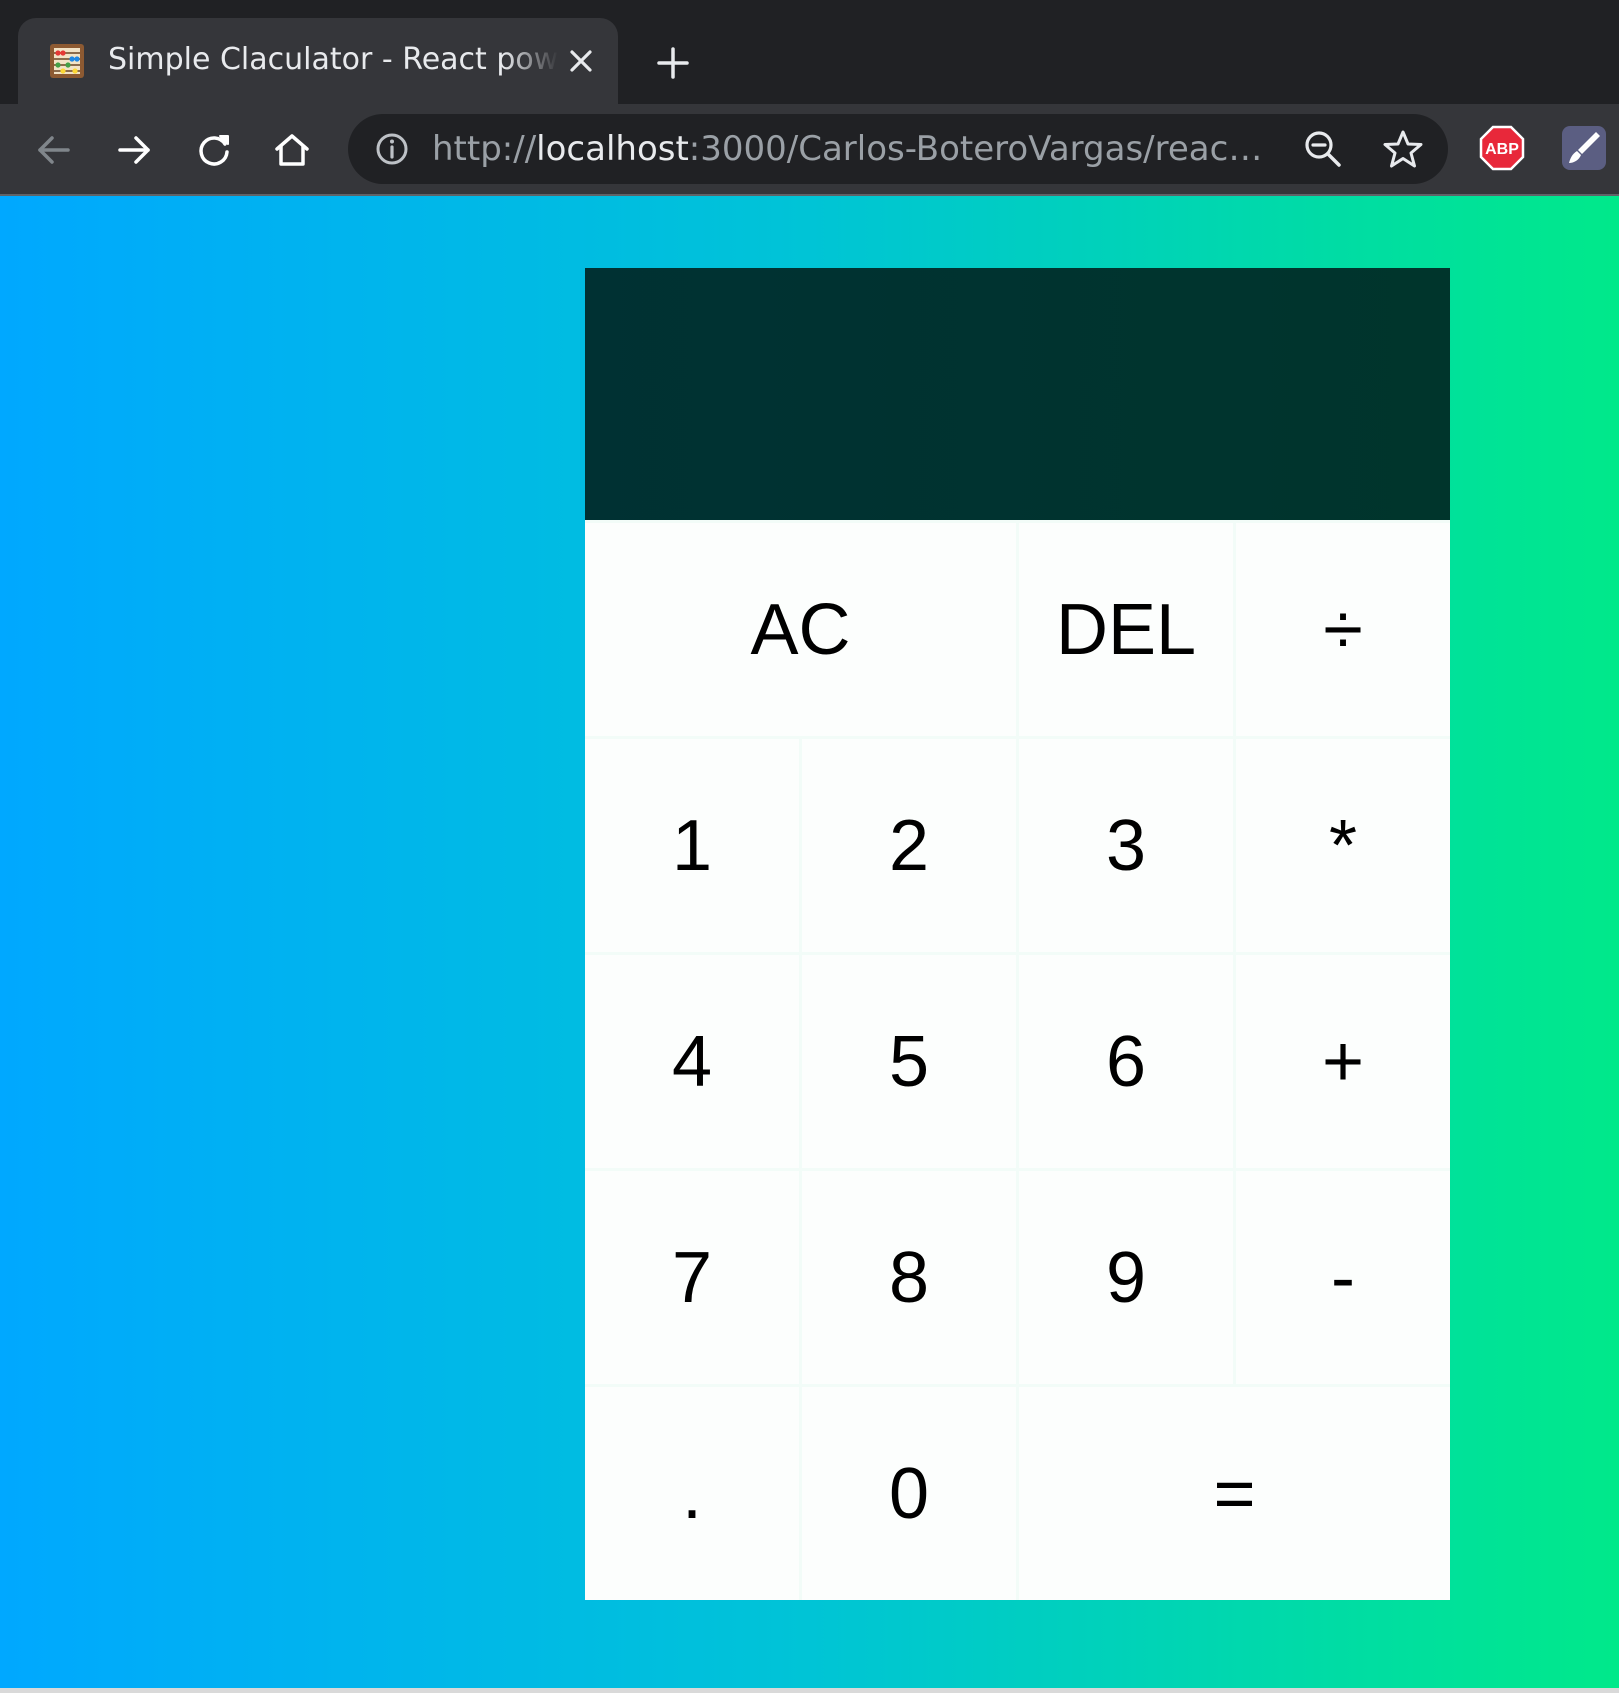 This screenshot has height=1693, width=1619. Describe the element at coordinates (333, 59) in the screenshot. I see `tab-title: Simple Claculator - React powered` at that location.